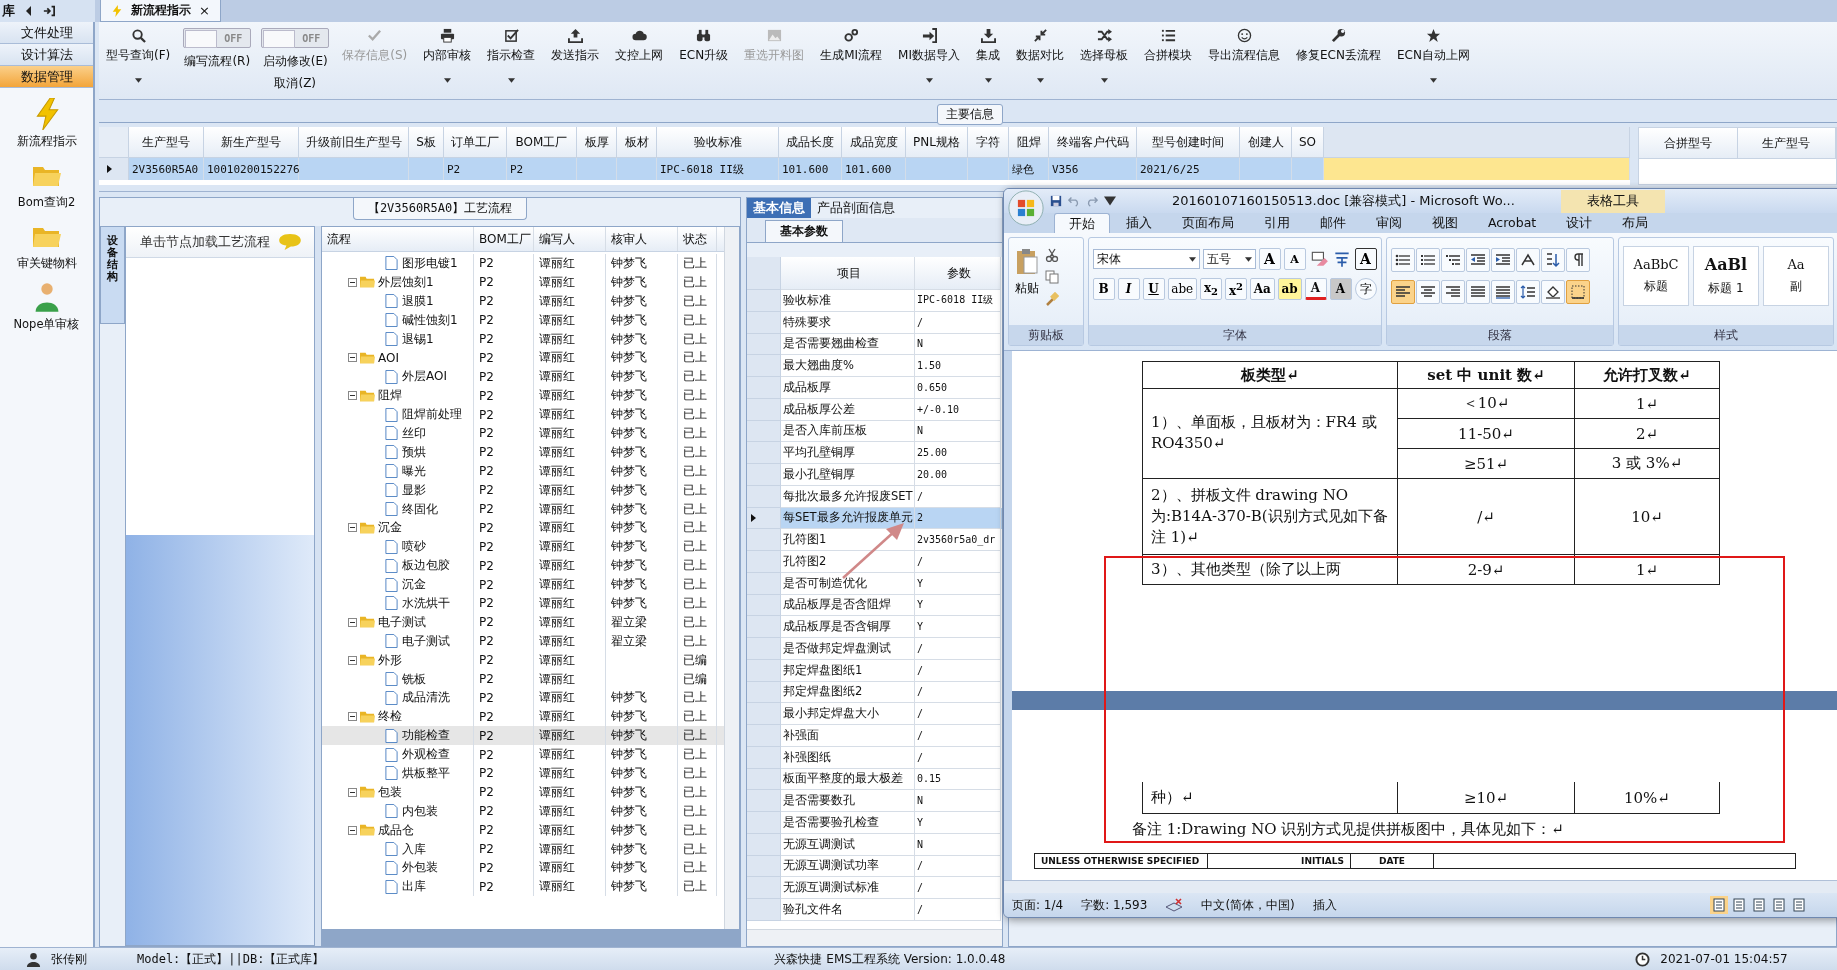 The image size is (1837, 970). I want to click on ribbon-tab: 引用, so click(1277, 223).